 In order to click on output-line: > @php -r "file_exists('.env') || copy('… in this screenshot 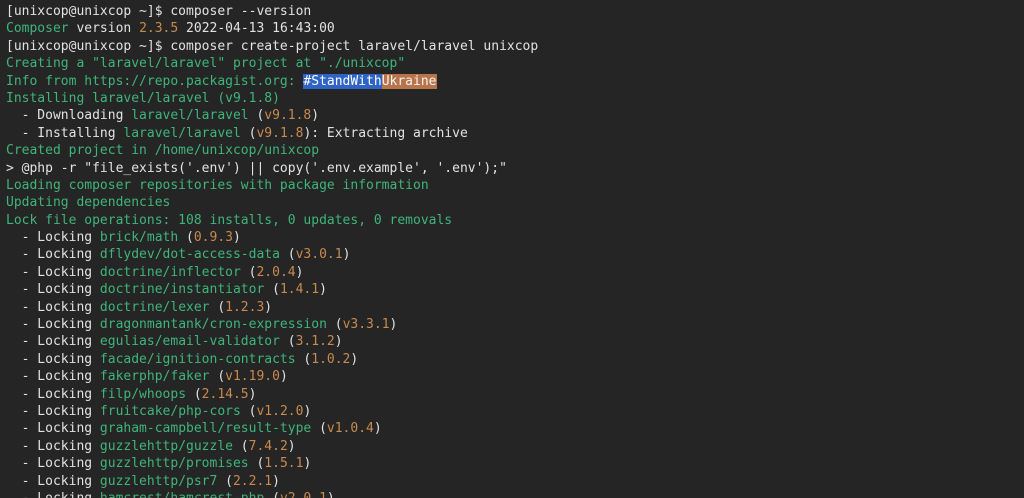, I will do `click(515, 168)`.